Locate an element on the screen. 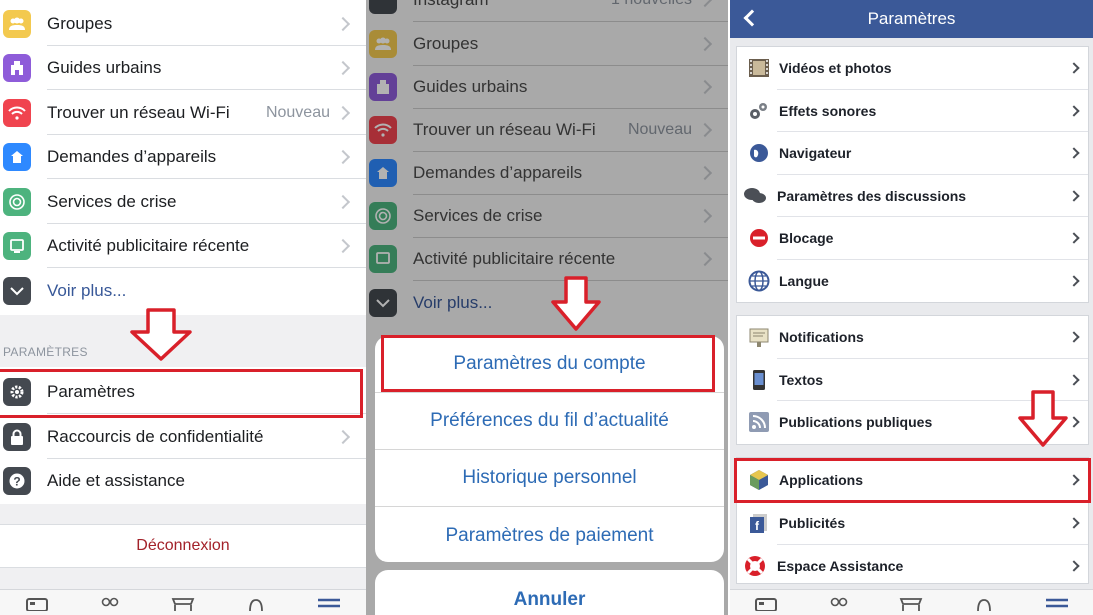  phone-text-icon is located at coordinates (759, 380).